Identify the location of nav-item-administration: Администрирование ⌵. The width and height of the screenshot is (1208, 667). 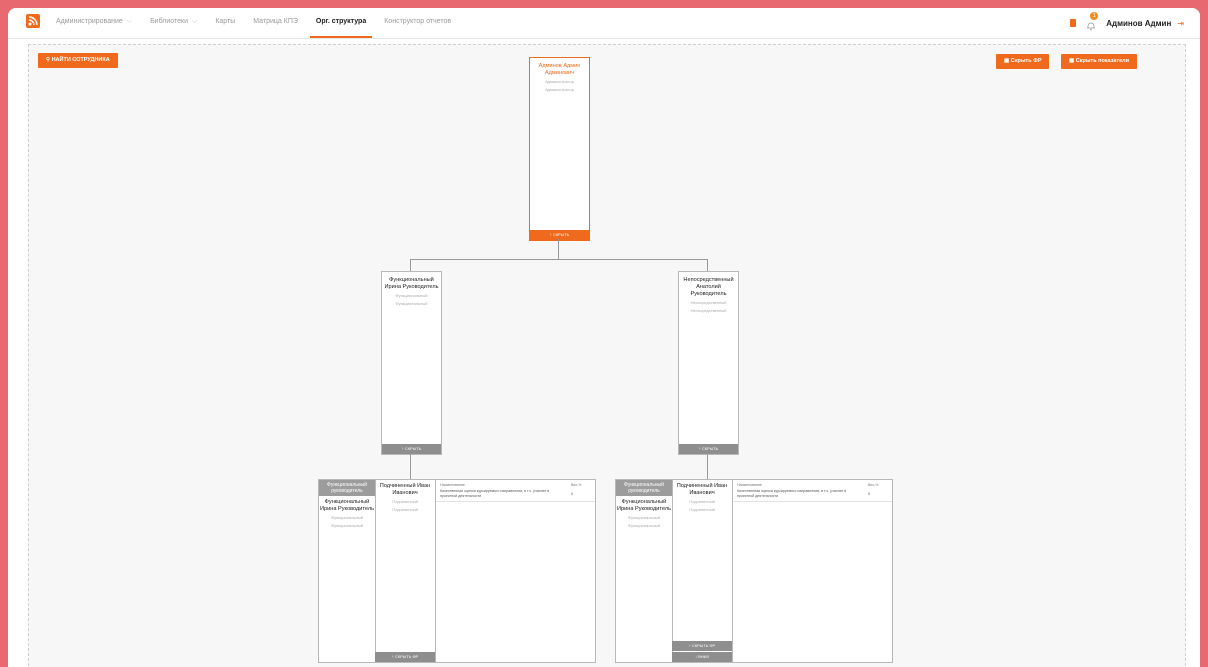
(94, 23).